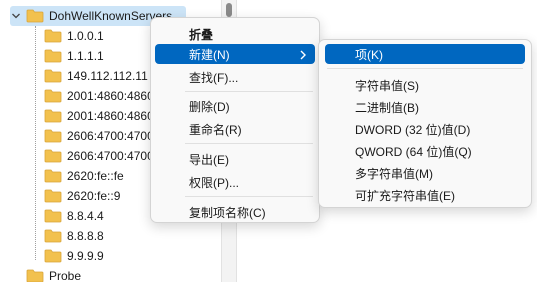  What do you see at coordinates (229, 10) in the screenshot?
I see `scrollbar-thumb` at bounding box center [229, 10].